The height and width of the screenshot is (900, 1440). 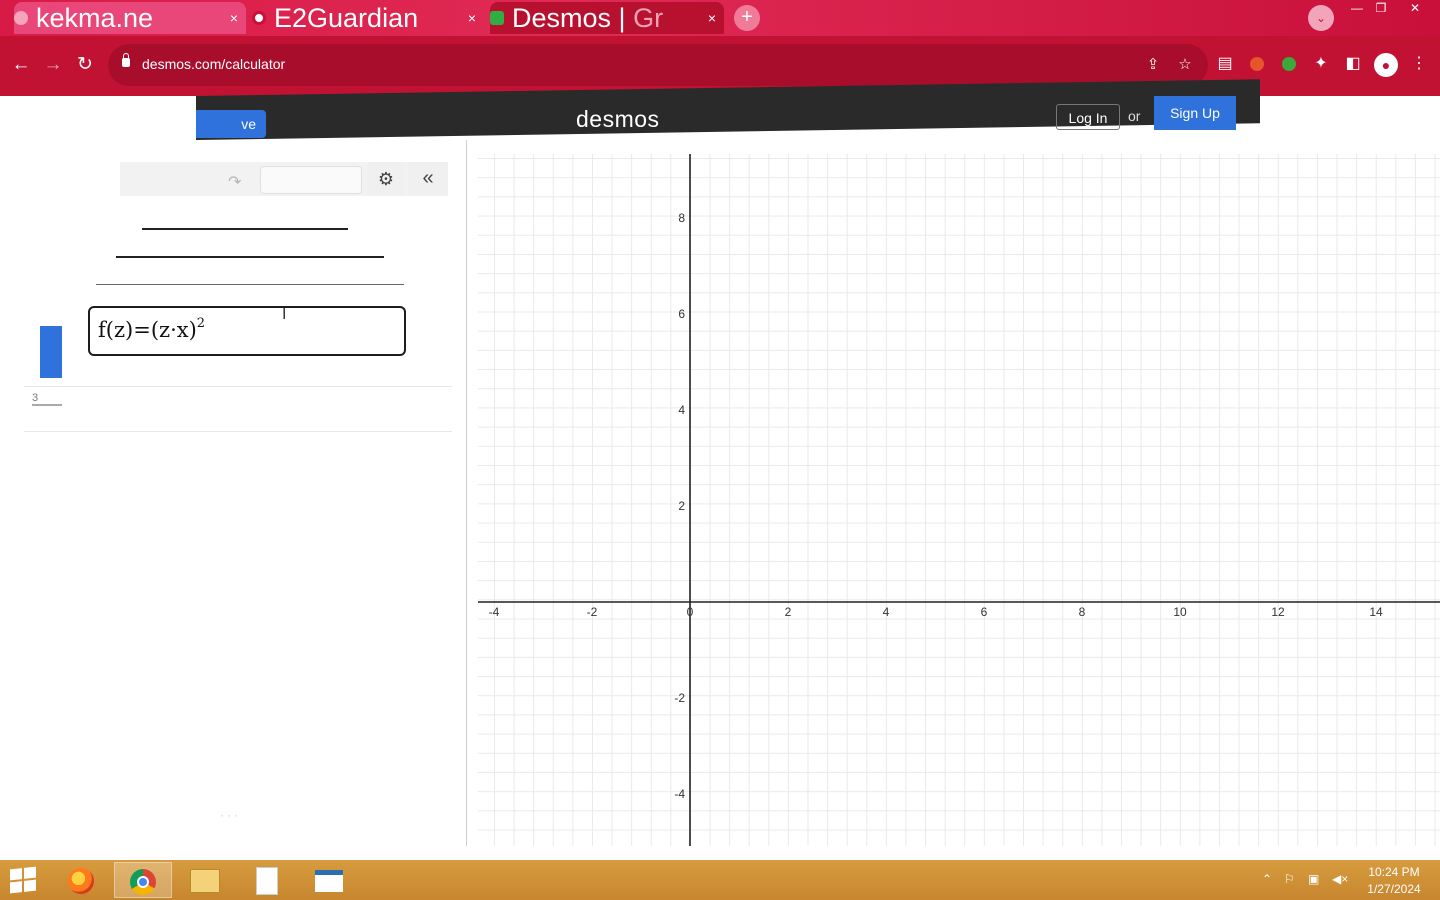 I want to click on maximize-icon: ❐, so click(x=1381, y=9).